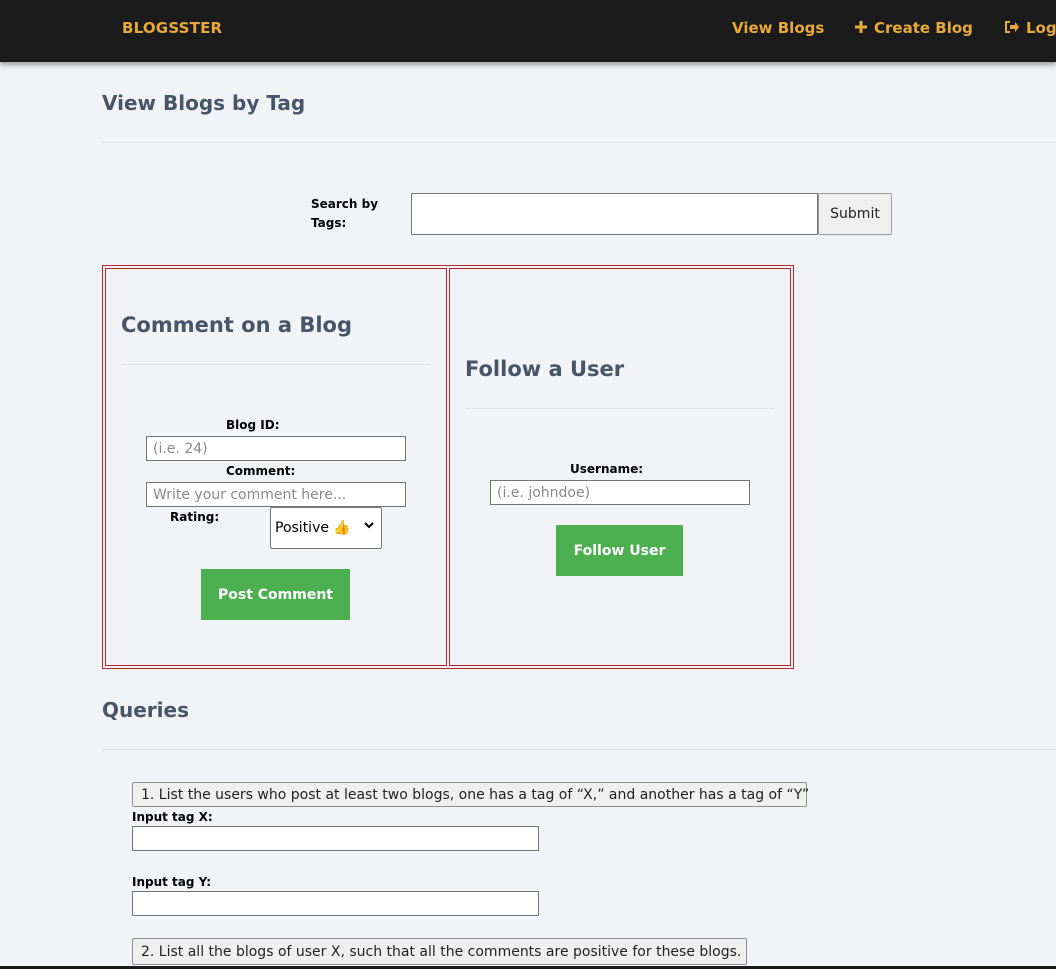  I want to click on nav-logout: Log, so click(1030, 28).